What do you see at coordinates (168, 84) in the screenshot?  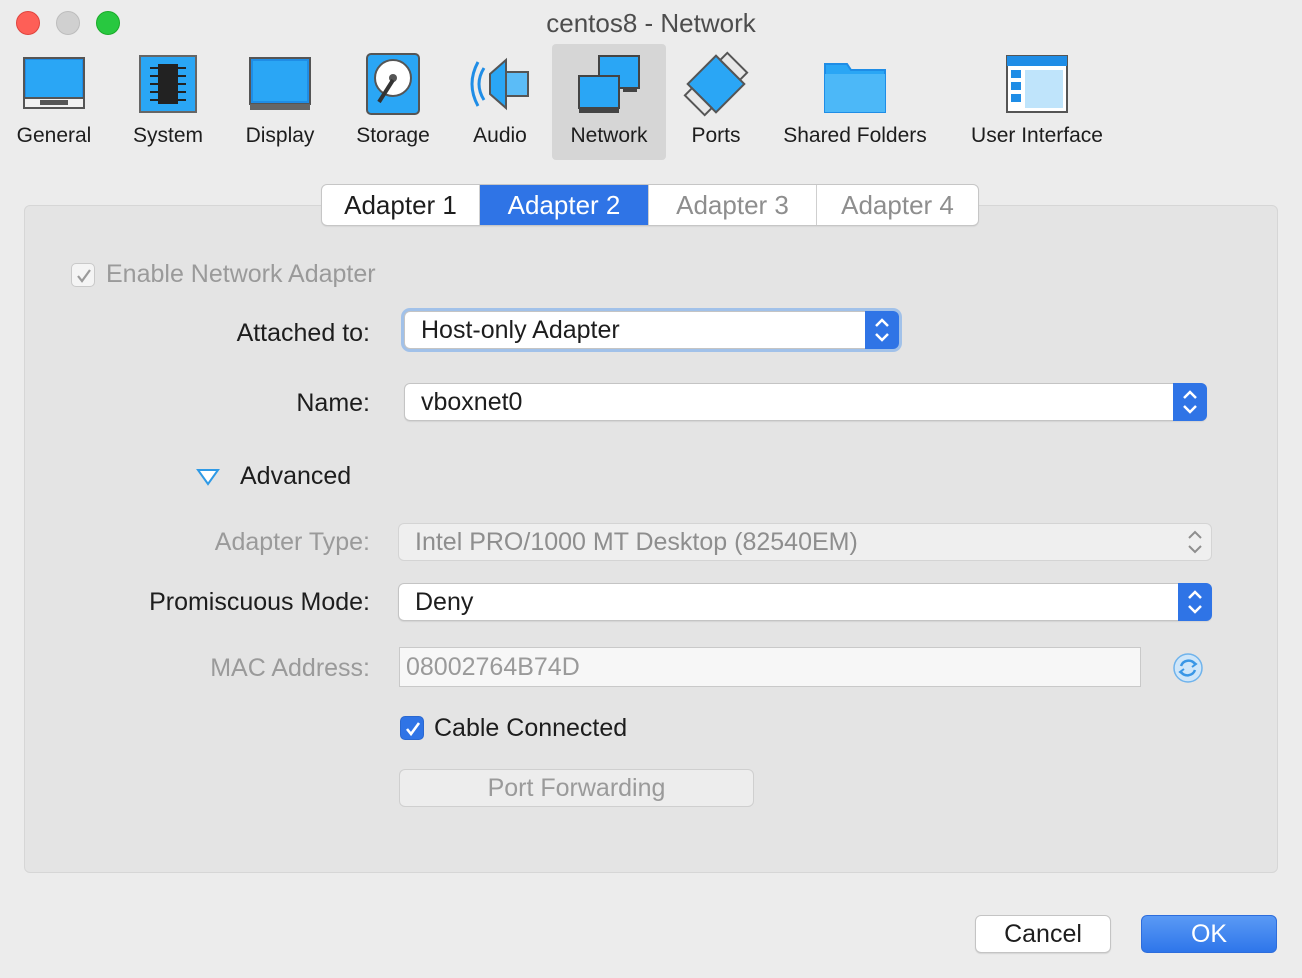 I see `chip-icon` at bounding box center [168, 84].